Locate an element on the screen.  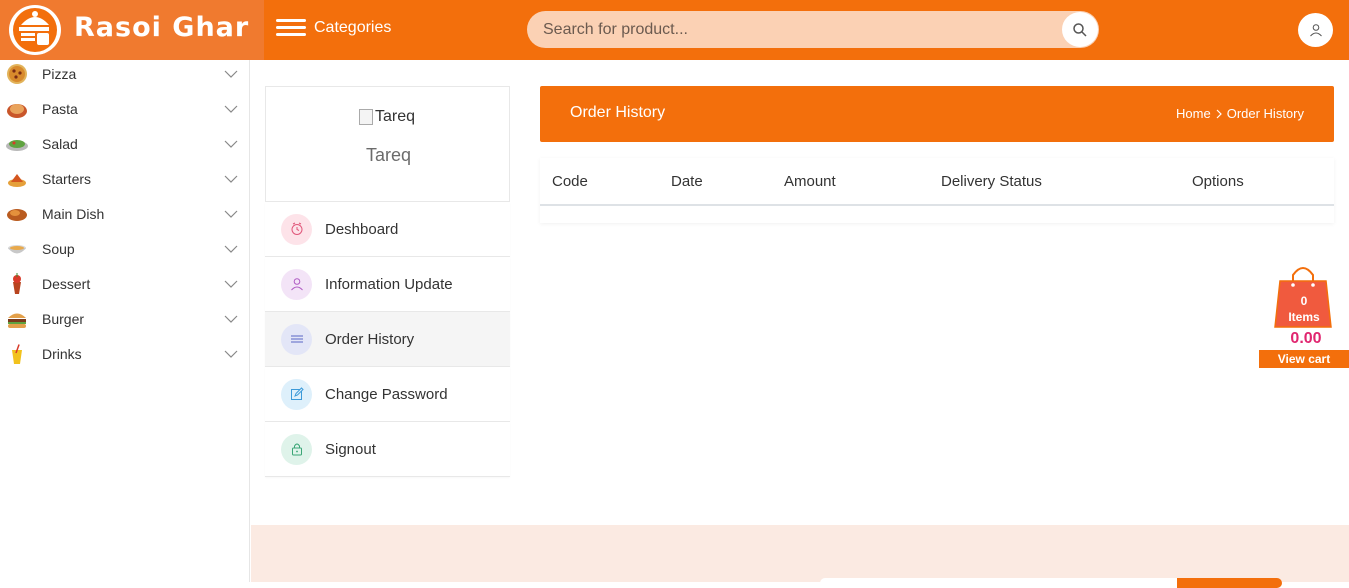
menu-item-change-password: Change Password is located at coordinates (387, 394).